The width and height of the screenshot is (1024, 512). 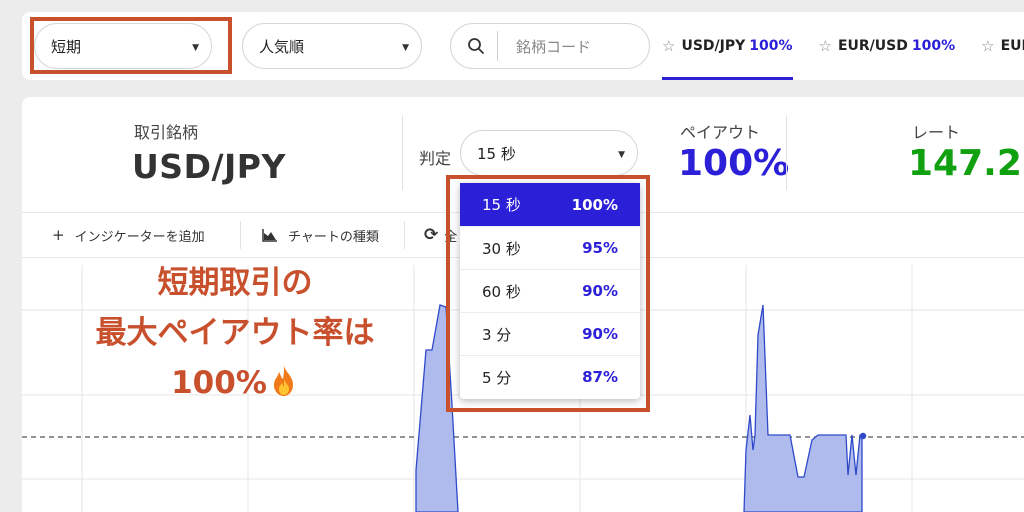 I want to click on symbol-tabs: ☆ USD/JPY 100% ☆ EUR/USD 100% ☆ EUR, so click(x=843, y=46).